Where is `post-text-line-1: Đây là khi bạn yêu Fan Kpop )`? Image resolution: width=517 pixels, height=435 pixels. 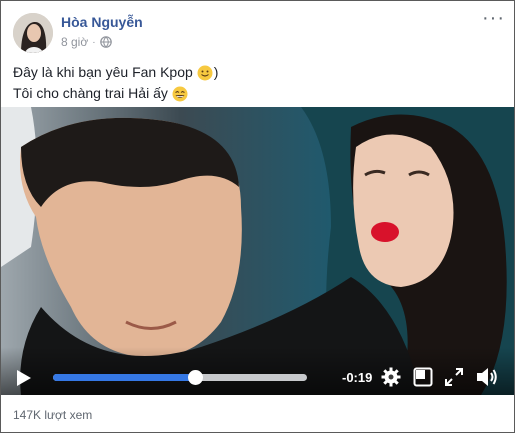
post-text-line-1: Đây là khi bạn yêu Fan Kpop ) is located at coordinates (115, 72).